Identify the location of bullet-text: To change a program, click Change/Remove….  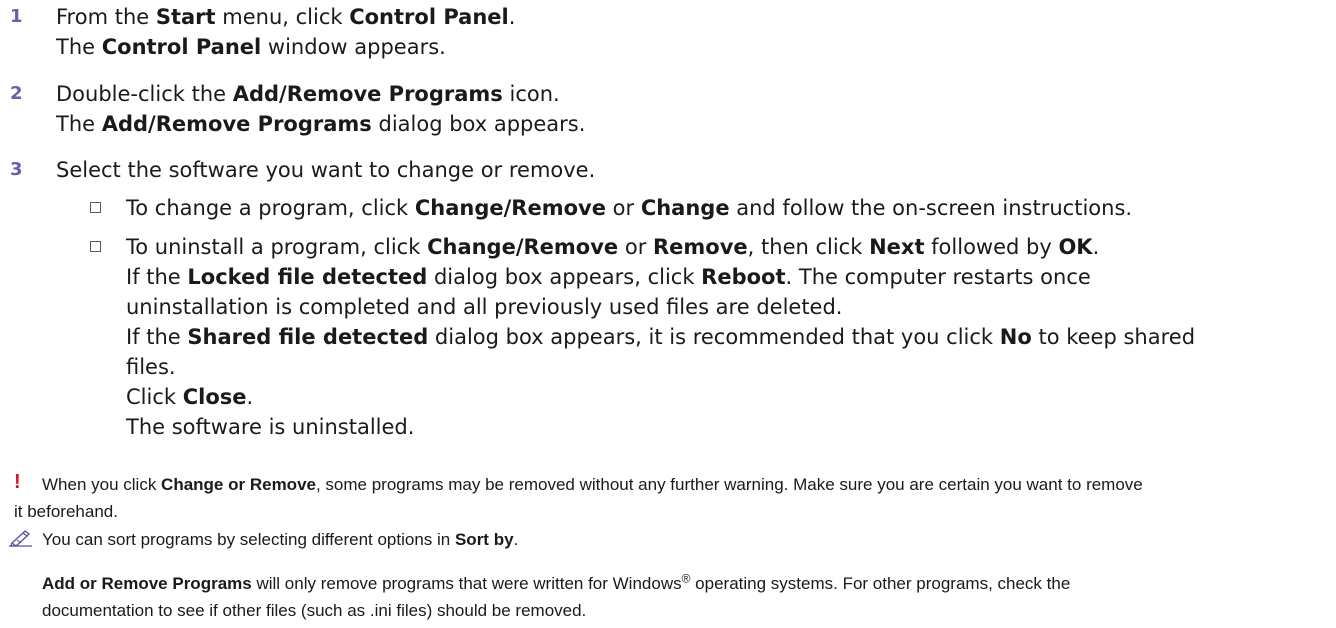
(629, 208).